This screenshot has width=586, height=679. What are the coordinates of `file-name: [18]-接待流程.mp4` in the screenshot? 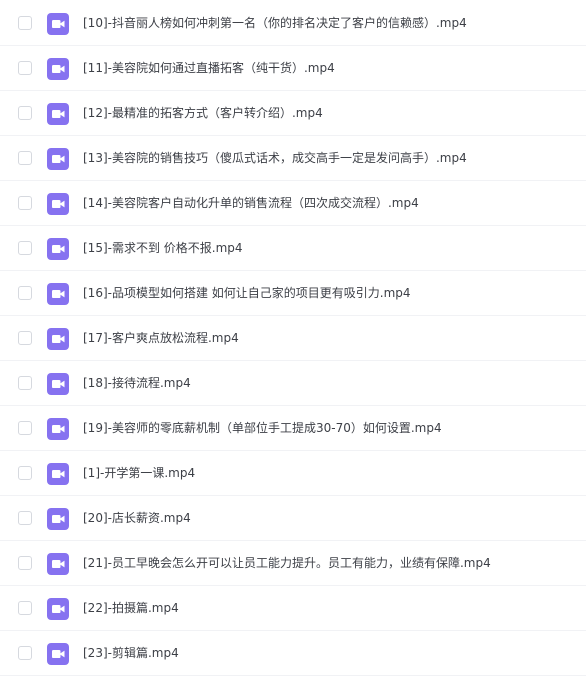 It's located at (137, 383).